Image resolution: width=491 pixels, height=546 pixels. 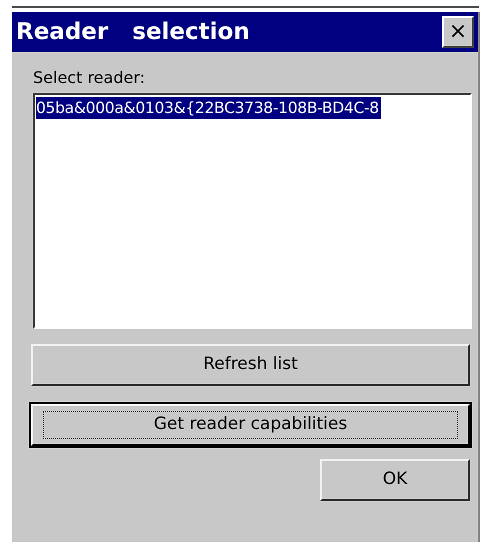 What do you see at coordinates (208, 108) in the screenshot?
I see `list-item: 05ba&000a&0103&{22BC3738-108B-BD4C-8` at bounding box center [208, 108].